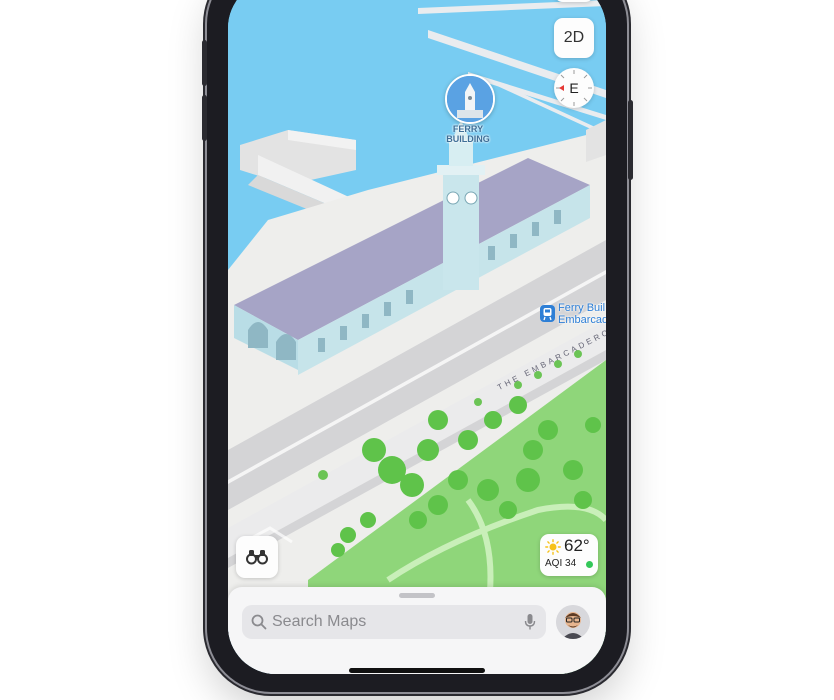 This screenshot has width=834, height=700. I want to click on ferry-building-label: FERRY BUILDING, so click(468, 134).